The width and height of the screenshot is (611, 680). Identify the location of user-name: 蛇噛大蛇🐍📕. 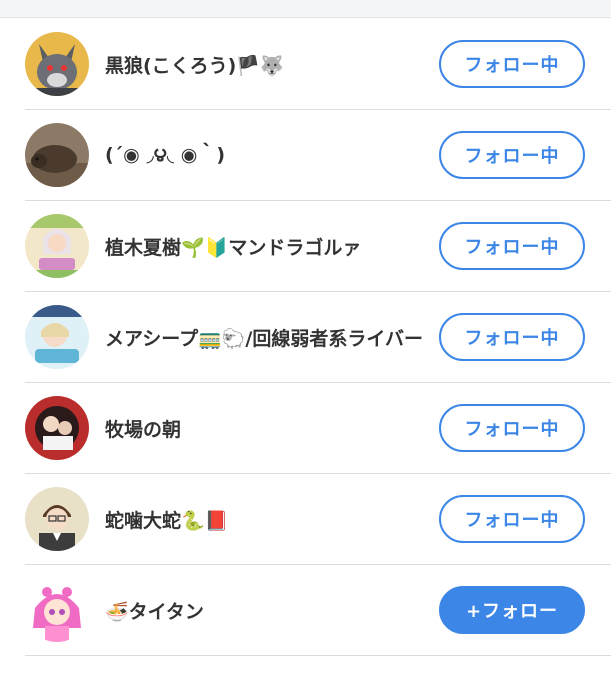
(278, 519).